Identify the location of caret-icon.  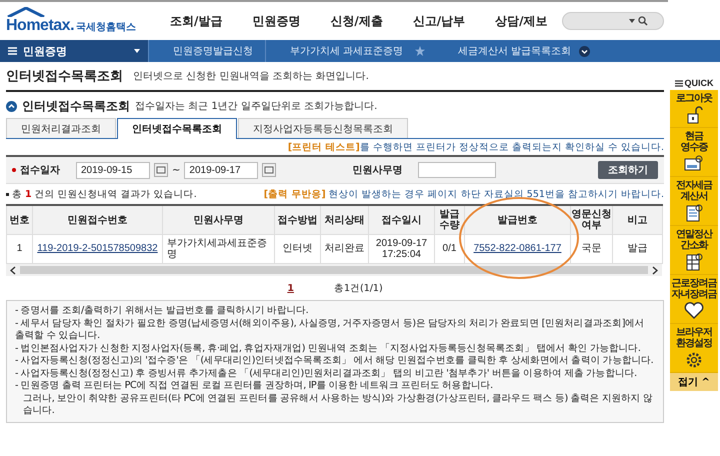
(137, 51).